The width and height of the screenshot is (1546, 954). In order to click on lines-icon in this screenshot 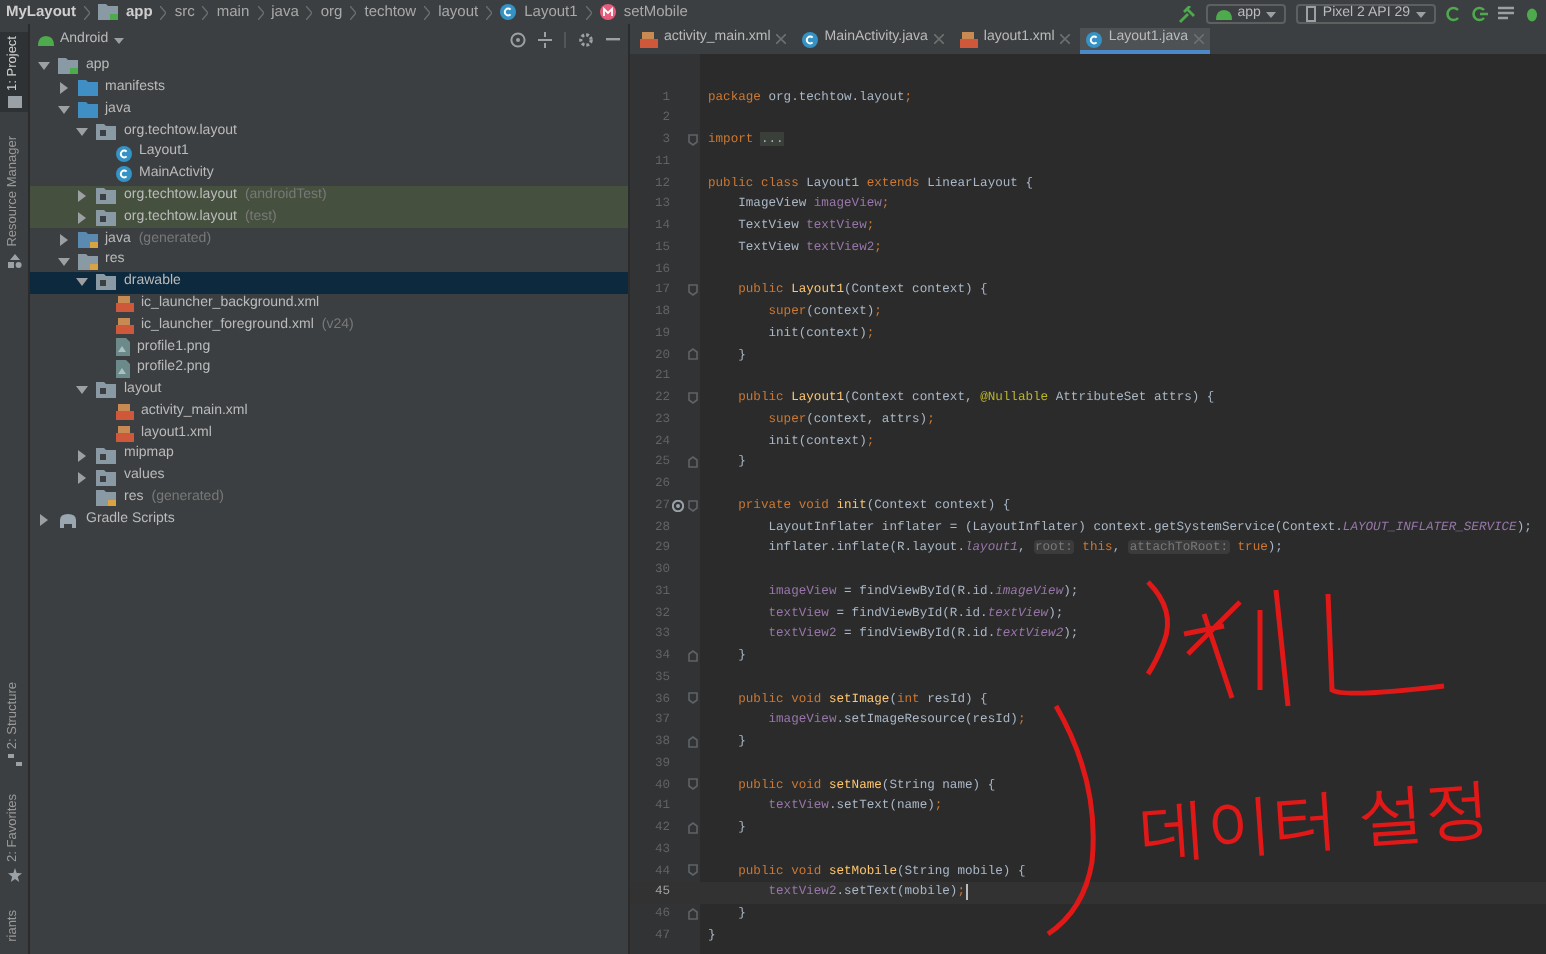, I will do `click(1506, 14)`.